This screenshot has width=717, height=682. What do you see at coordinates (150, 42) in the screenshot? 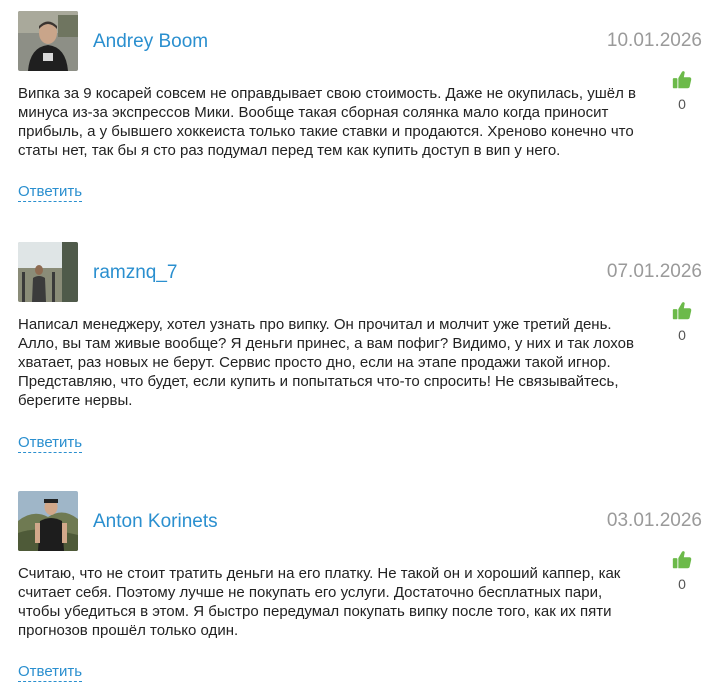
I see `comment-author-link: Andrey Boom` at bounding box center [150, 42].